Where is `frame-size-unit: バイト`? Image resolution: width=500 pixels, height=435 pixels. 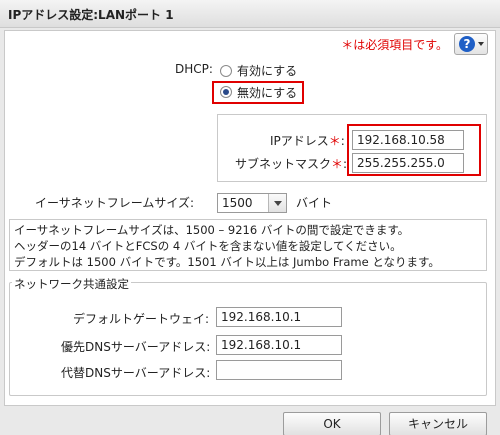
frame-size-unit: バイト is located at coordinates (314, 203).